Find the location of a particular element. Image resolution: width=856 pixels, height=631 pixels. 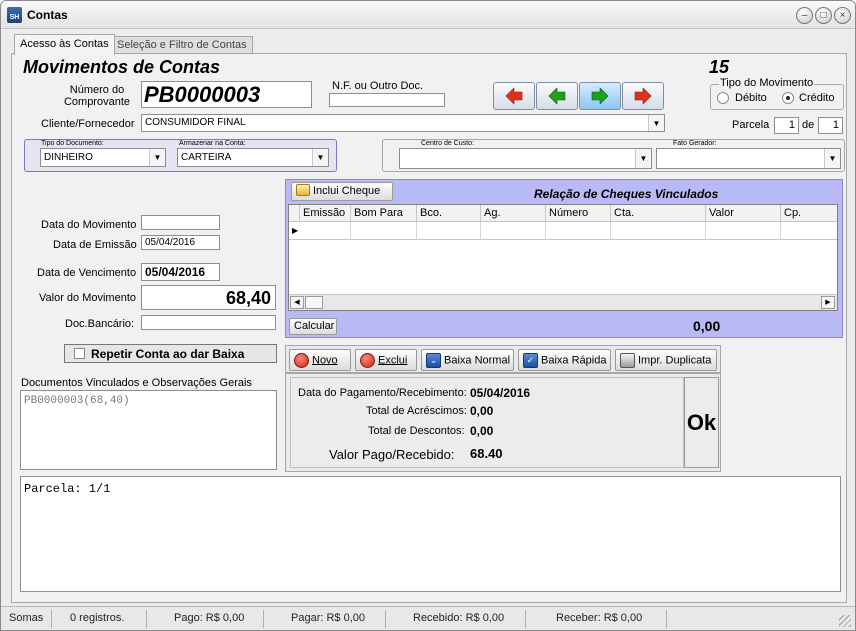

scroll-thumb is located at coordinates (314, 302).